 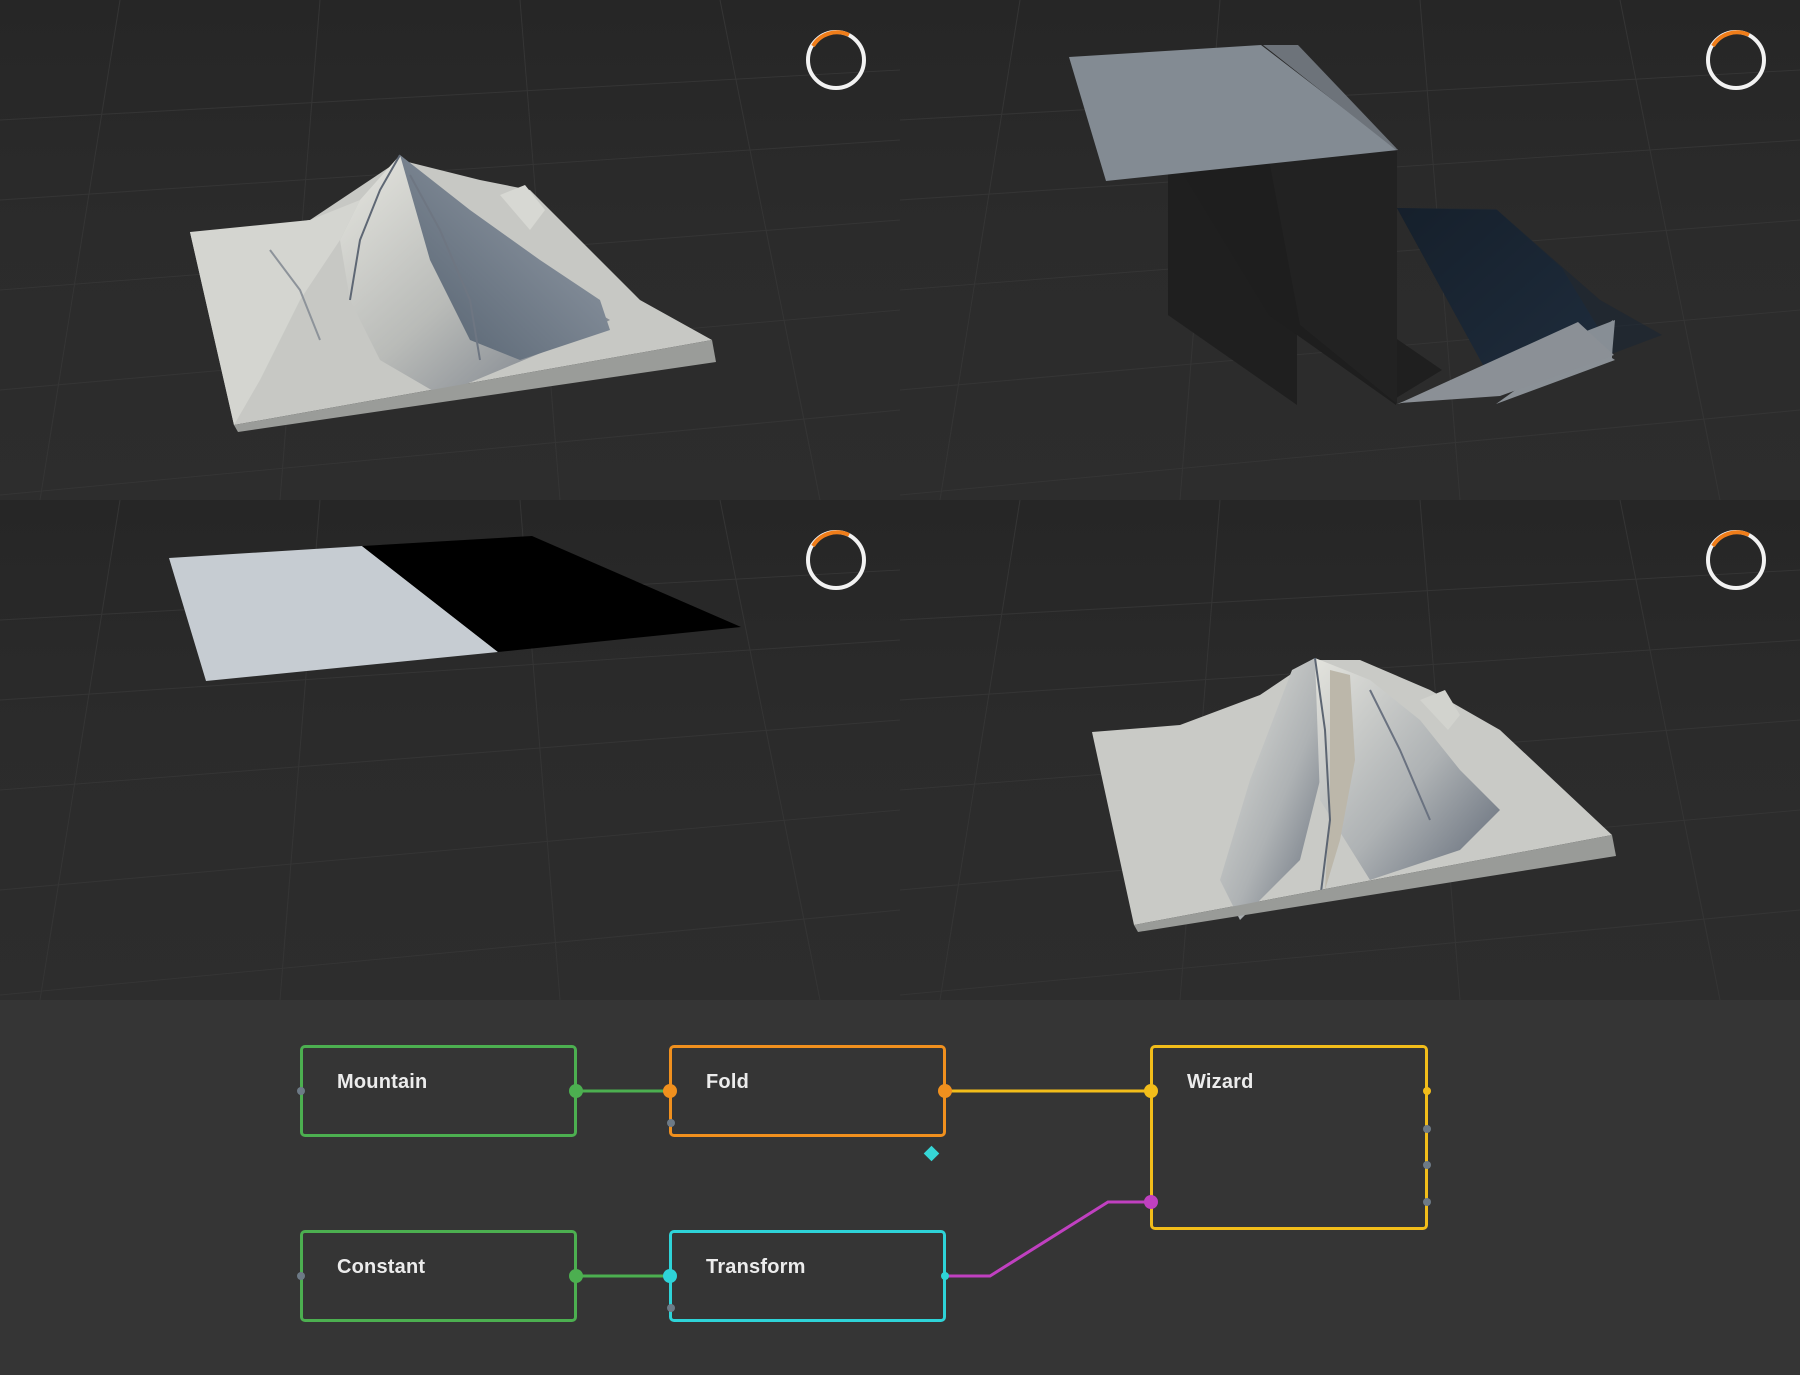 I want to click on output-port-constant, so click(x=576, y=1276).